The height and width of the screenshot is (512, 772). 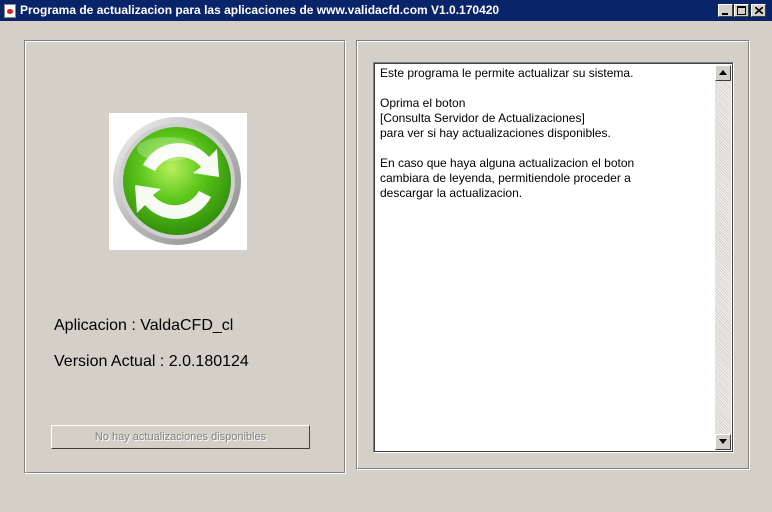 What do you see at coordinates (151, 361) in the screenshot?
I see `current-version: Version Actual : 2.0.180124` at bounding box center [151, 361].